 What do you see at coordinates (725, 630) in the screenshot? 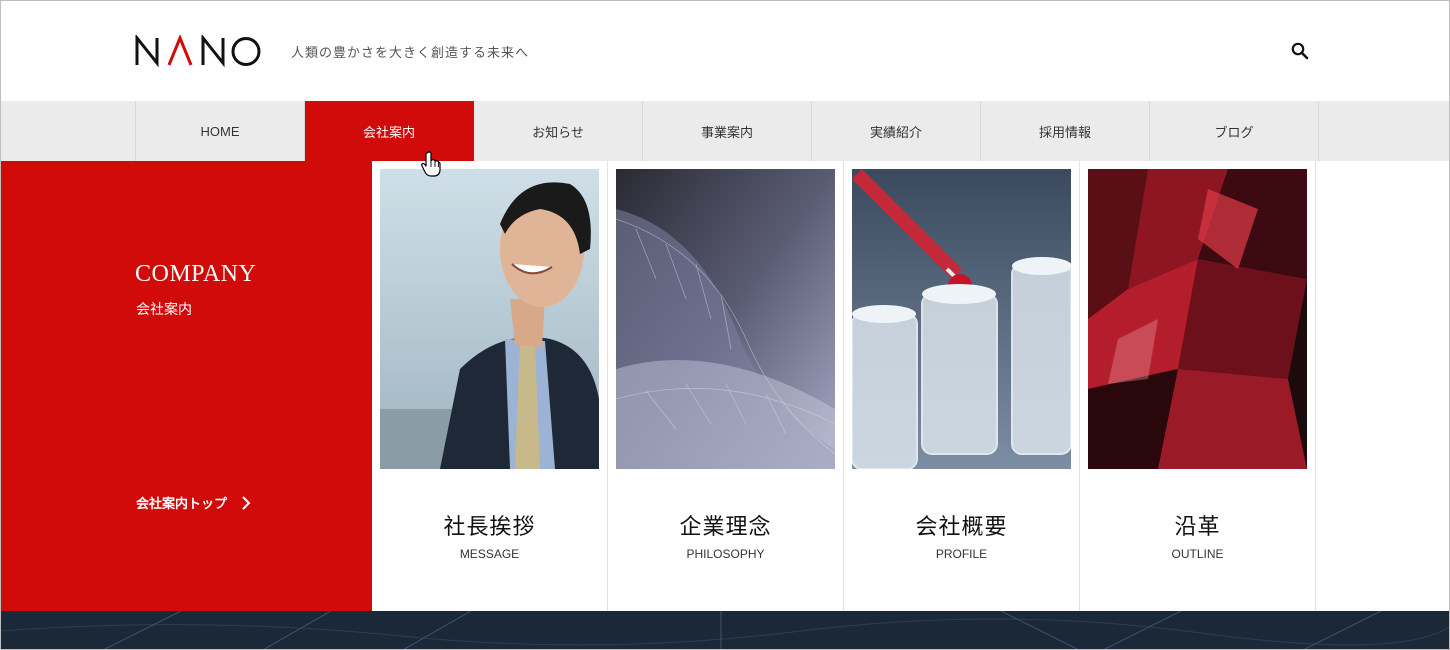
I see `leaf-texture-banner` at bounding box center [725, 630].